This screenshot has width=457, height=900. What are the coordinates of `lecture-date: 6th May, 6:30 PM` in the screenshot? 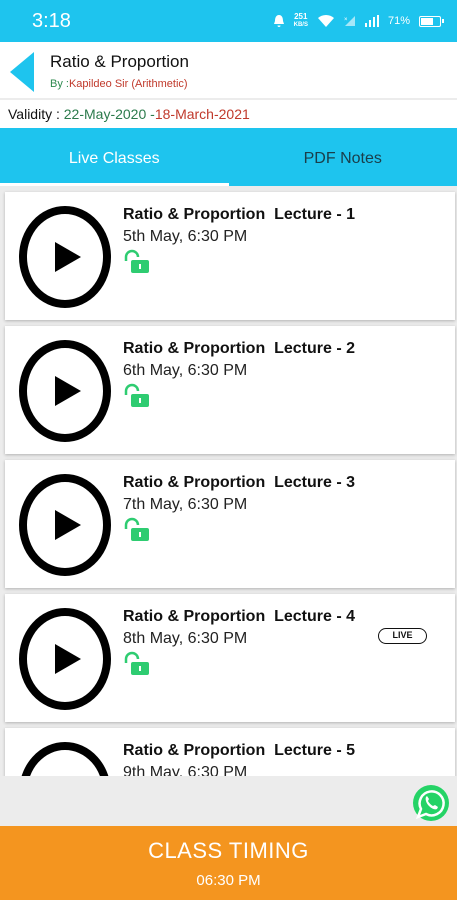 It's located at (185, 370).